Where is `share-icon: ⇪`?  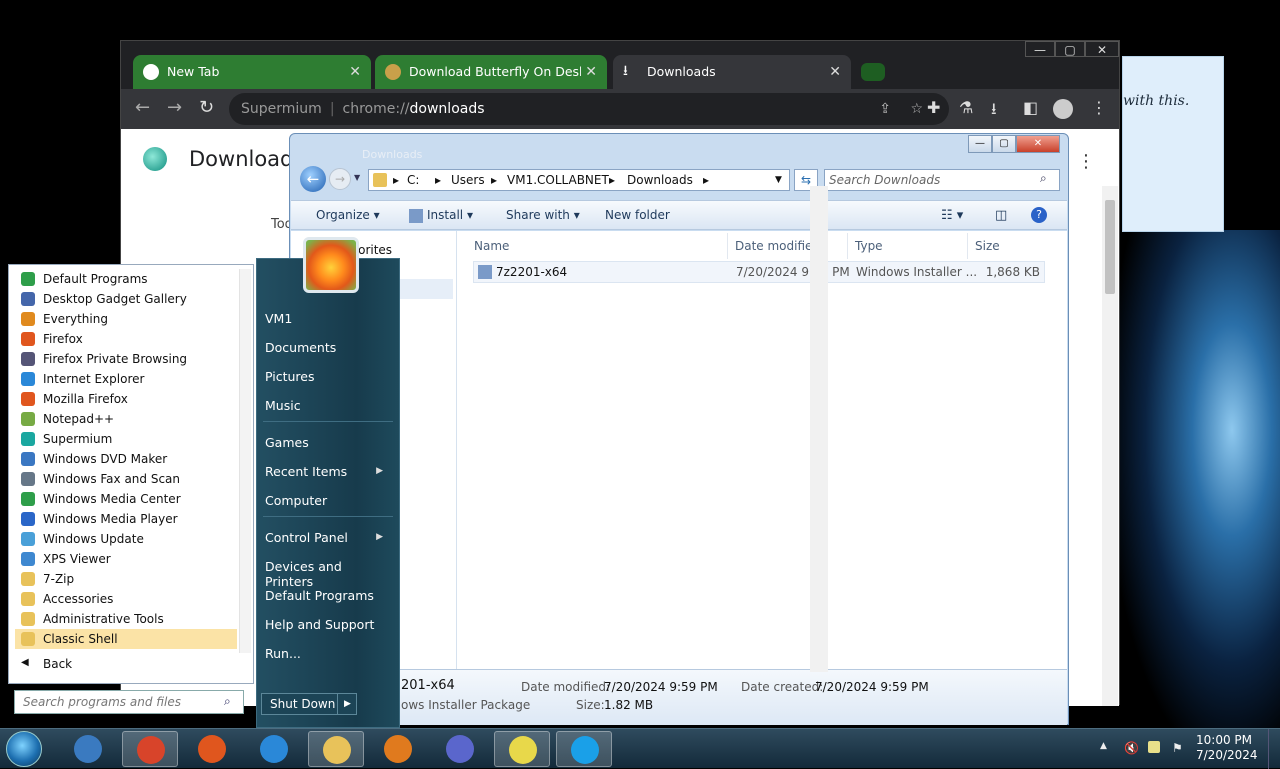 share-icon: ⇪ is located at coordinates (885, 109).